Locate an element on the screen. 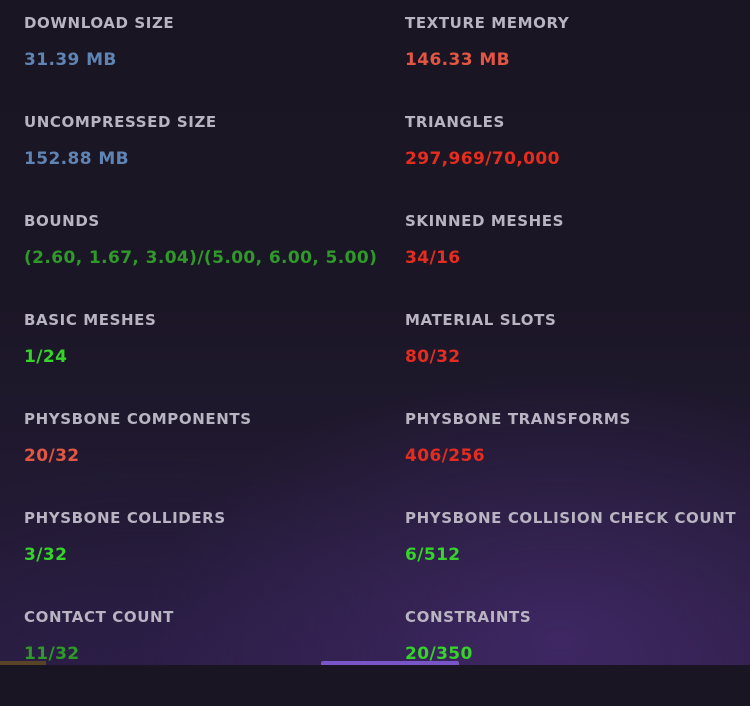  stat-label: TEXTURE MEMORY is located at coordinates (487, 23).